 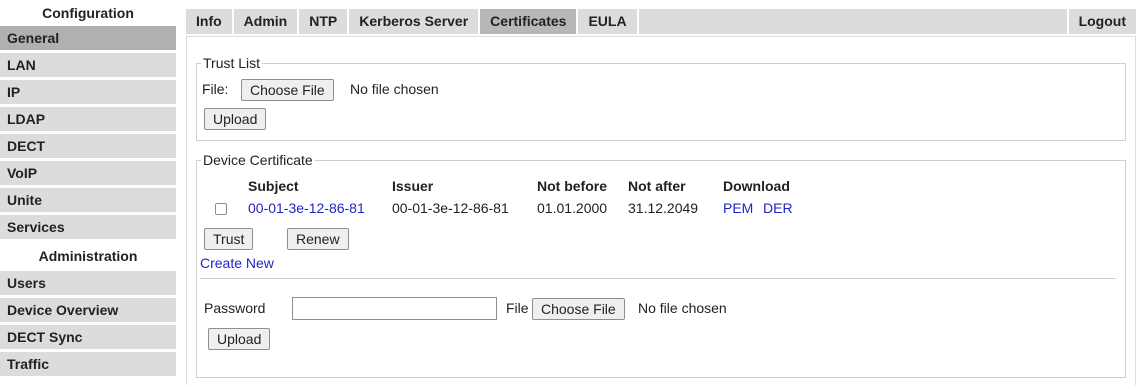 What do you see at coordinates (572, 208) in the screenshot?
I see `cert-not-before: 01.01.2000` at bounding box center [572, 208].